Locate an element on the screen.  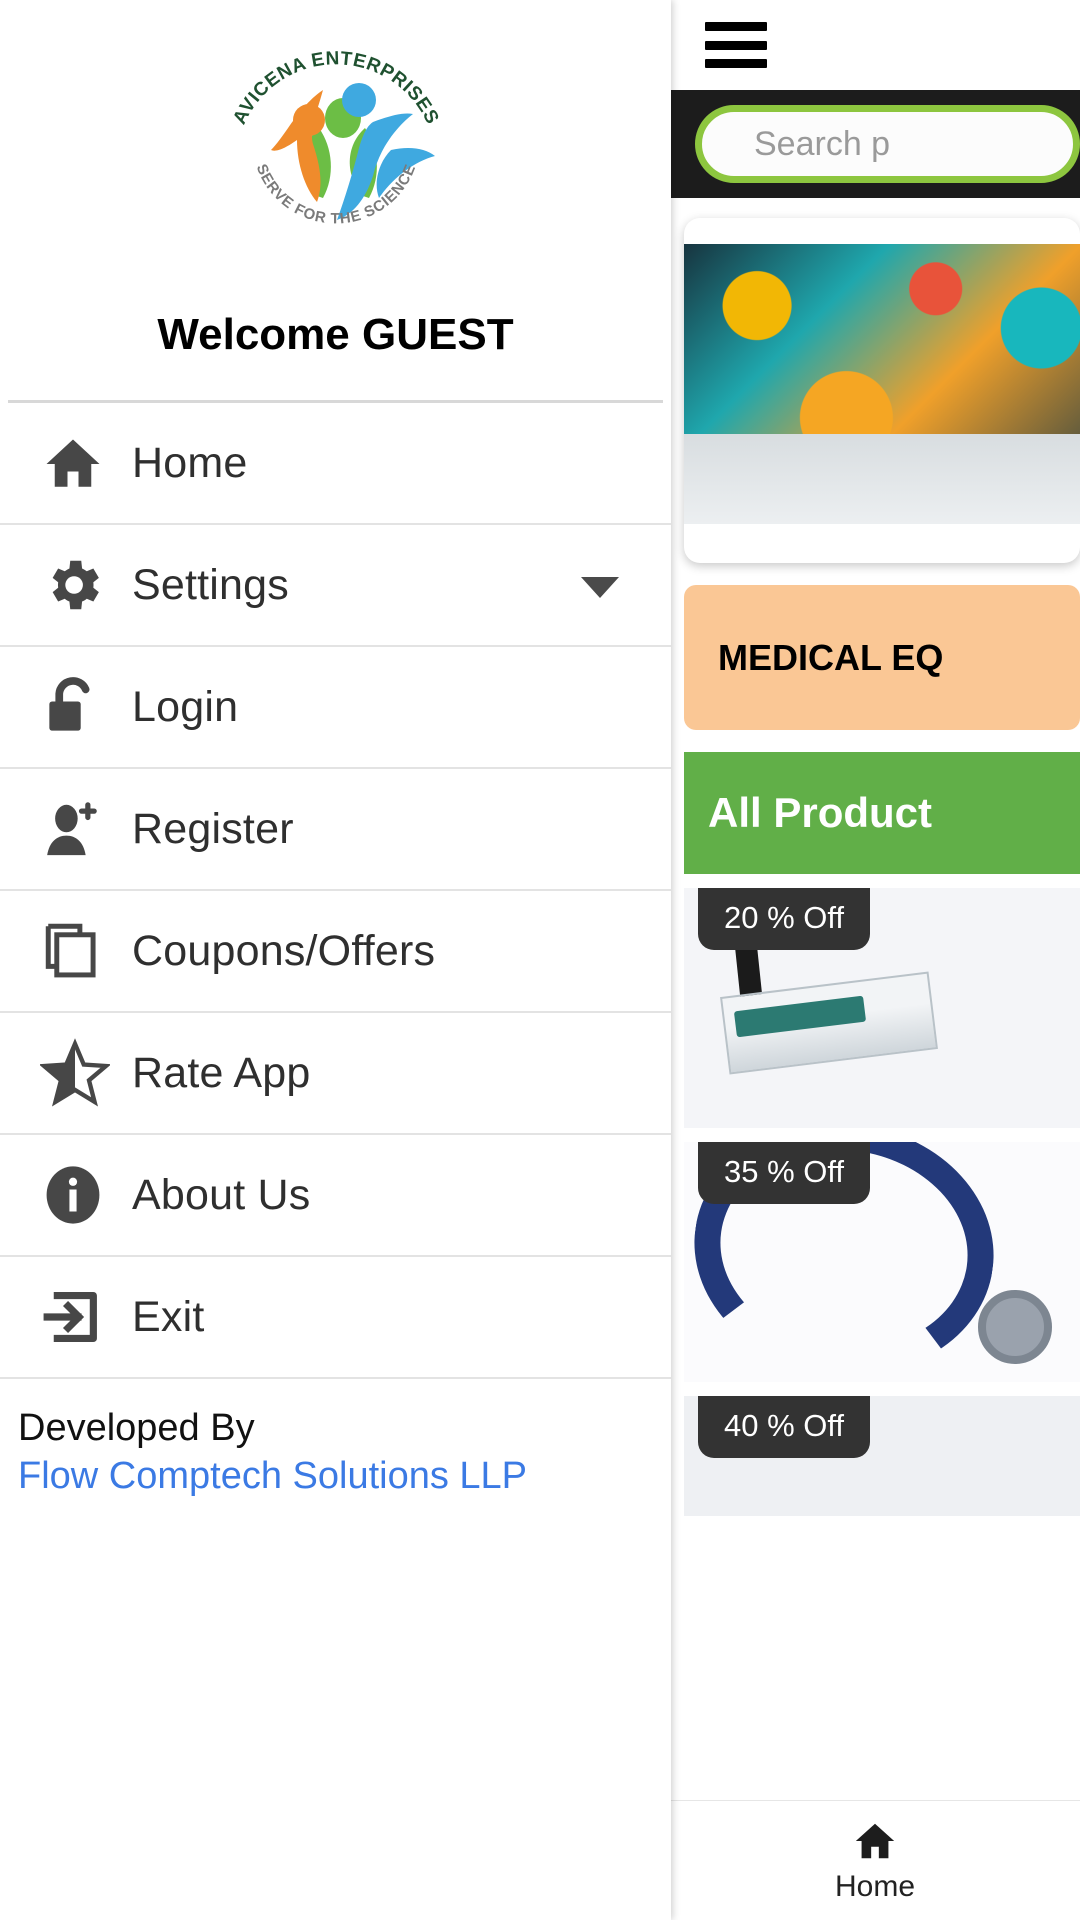
product-card: 35 % Off is located at coordinates (882, 1262).